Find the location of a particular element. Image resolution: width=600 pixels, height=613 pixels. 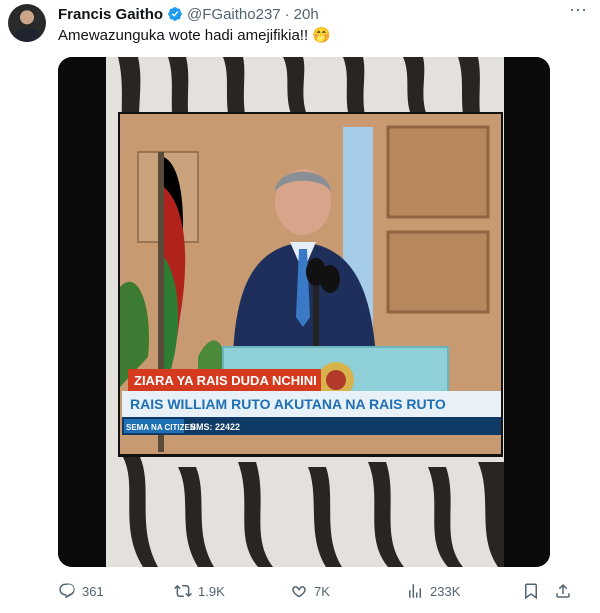

bookmark-button is located at coordinates (531, 591).